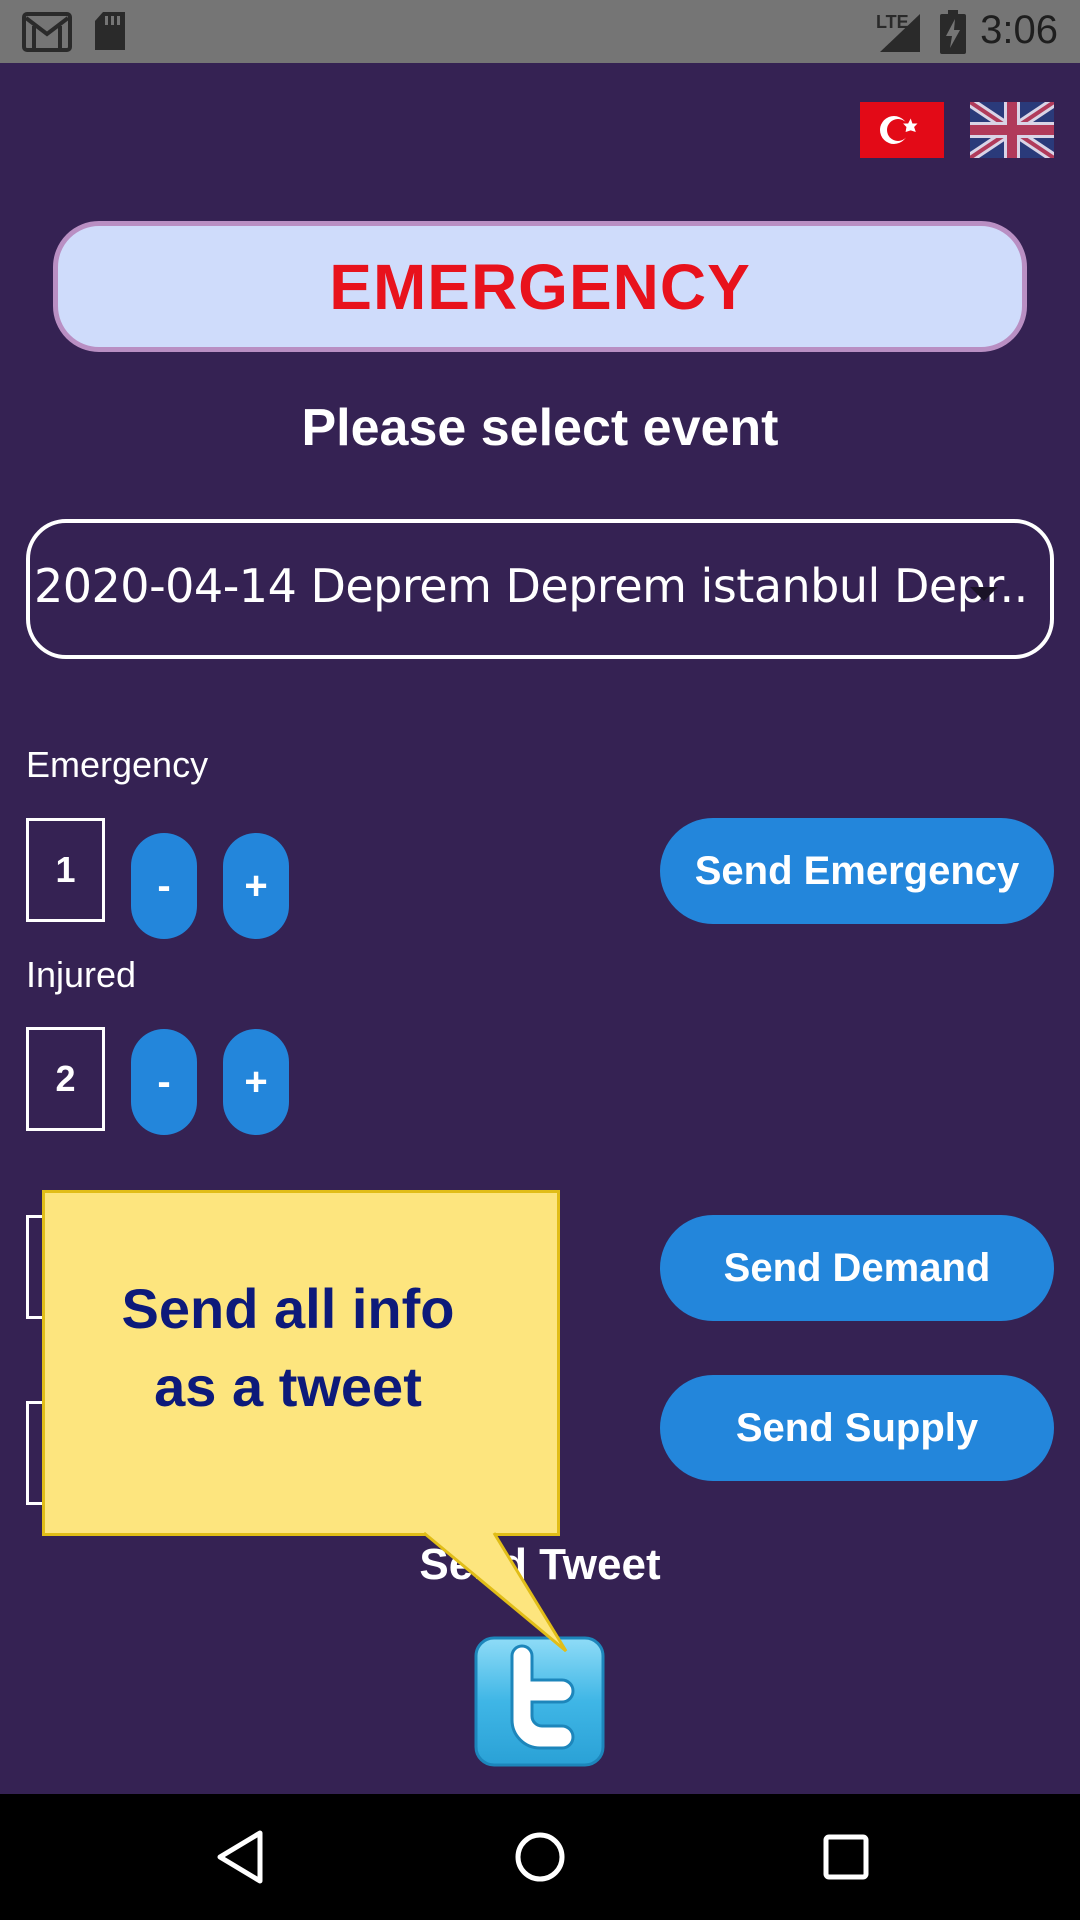 This screenshot has height=1920, width=1080. I want to click on send-demand-button: Send Demand, so click(857, 1268).